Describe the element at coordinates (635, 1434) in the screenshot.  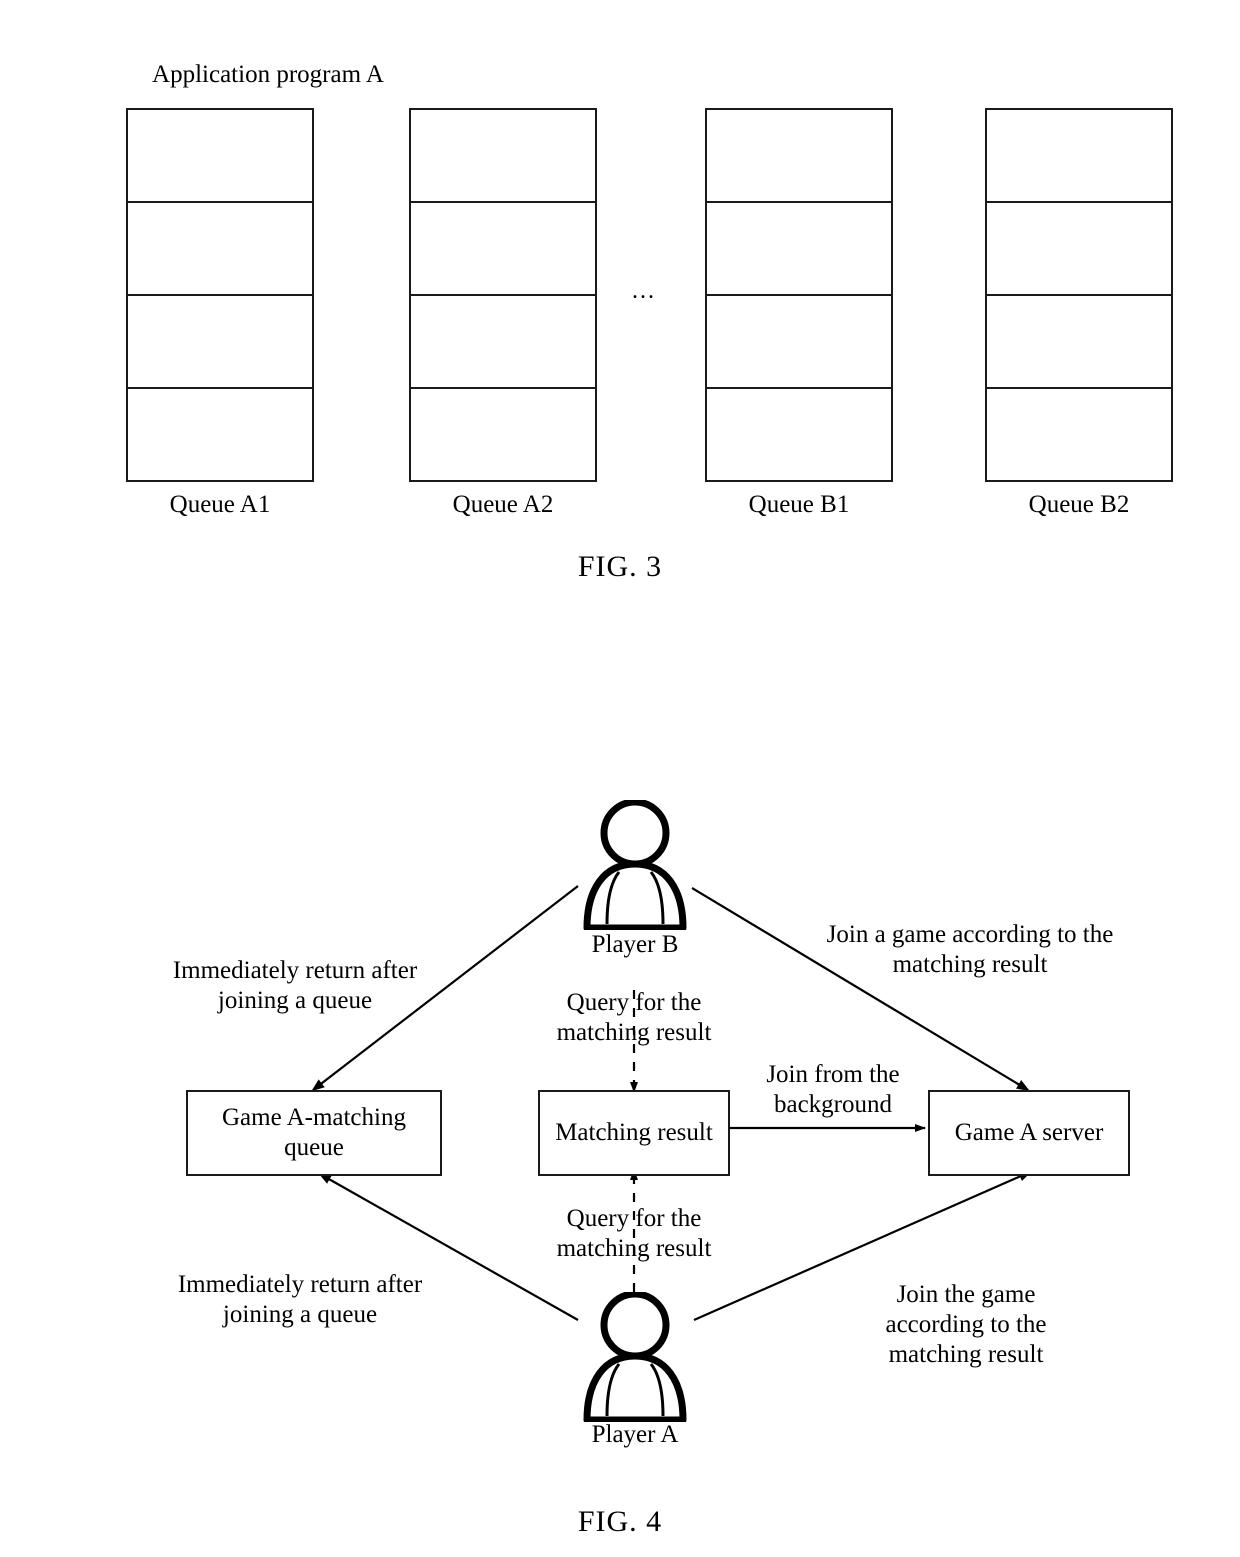
I see `player-a-label: Player A` at that location.